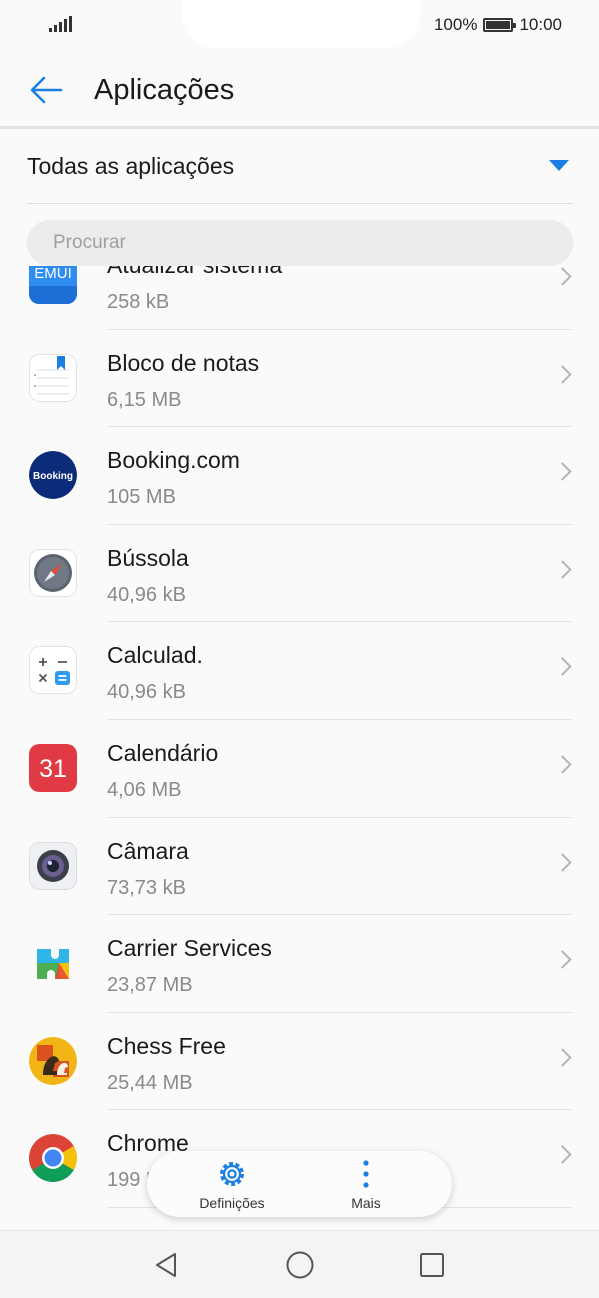 This screenshot has width=599, height=1298. I want to click on battery-icon, so click(500, 25).